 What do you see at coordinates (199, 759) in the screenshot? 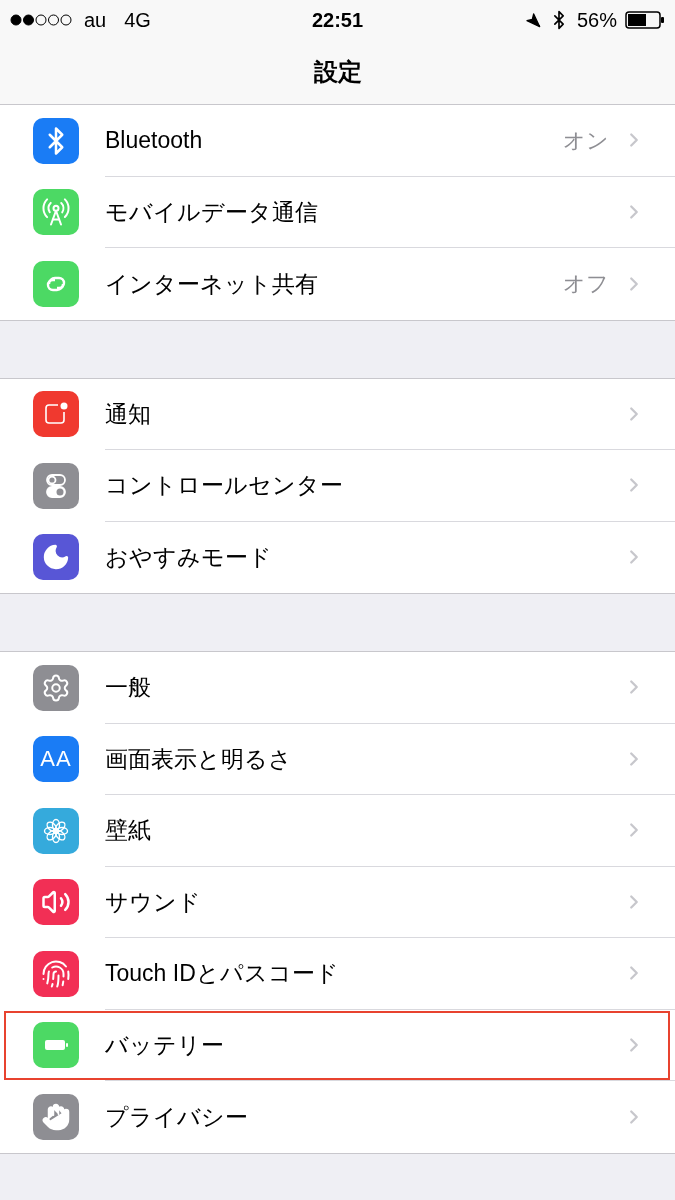
I see `row-label: 画面表示と明るさ` at bounding box center [199, 759].